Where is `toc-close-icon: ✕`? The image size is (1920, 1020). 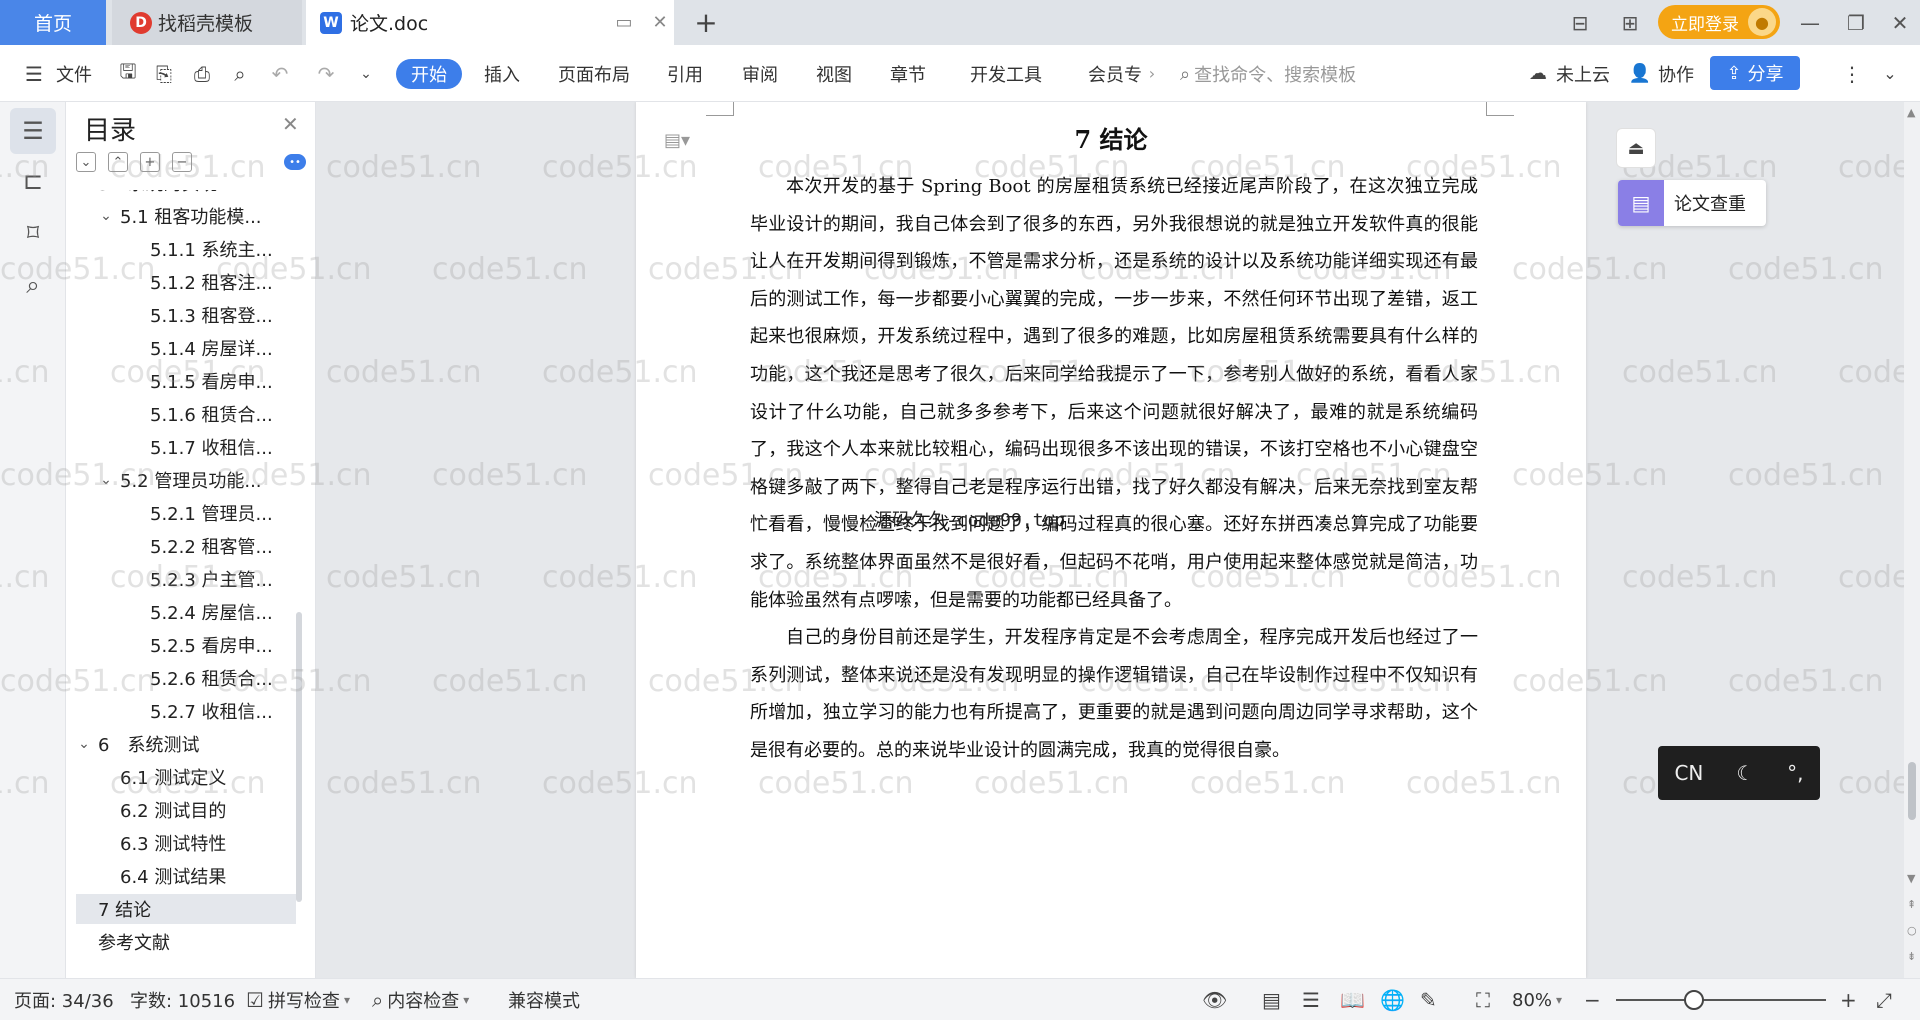
toc-close-icon: ✕ is located at coordinates (290, 124).